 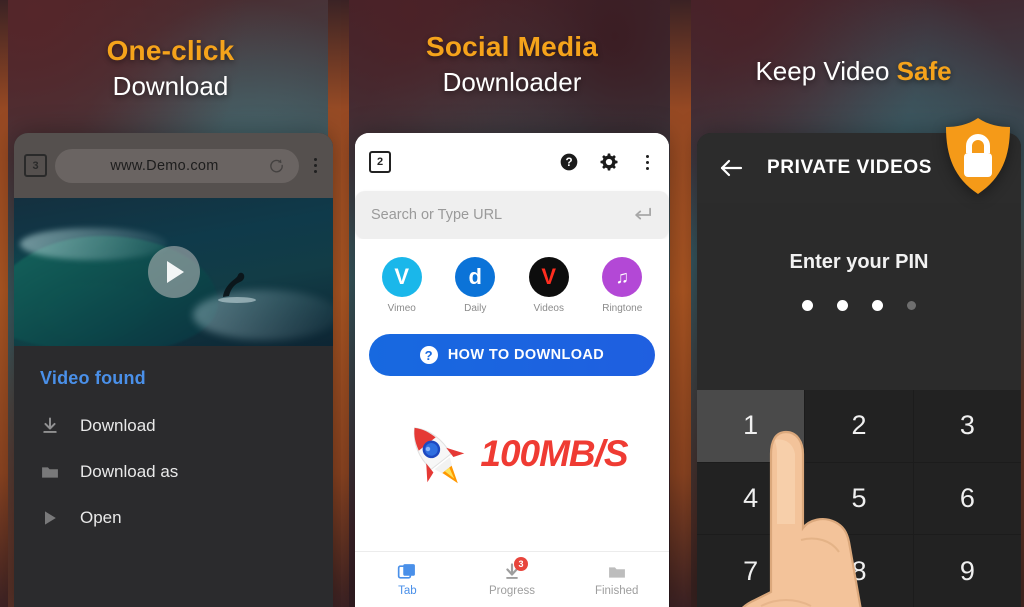 What do you see at coordinates (276, 165) in the screenshot?
I see `reload-icon` at bounding box center [276, 165].